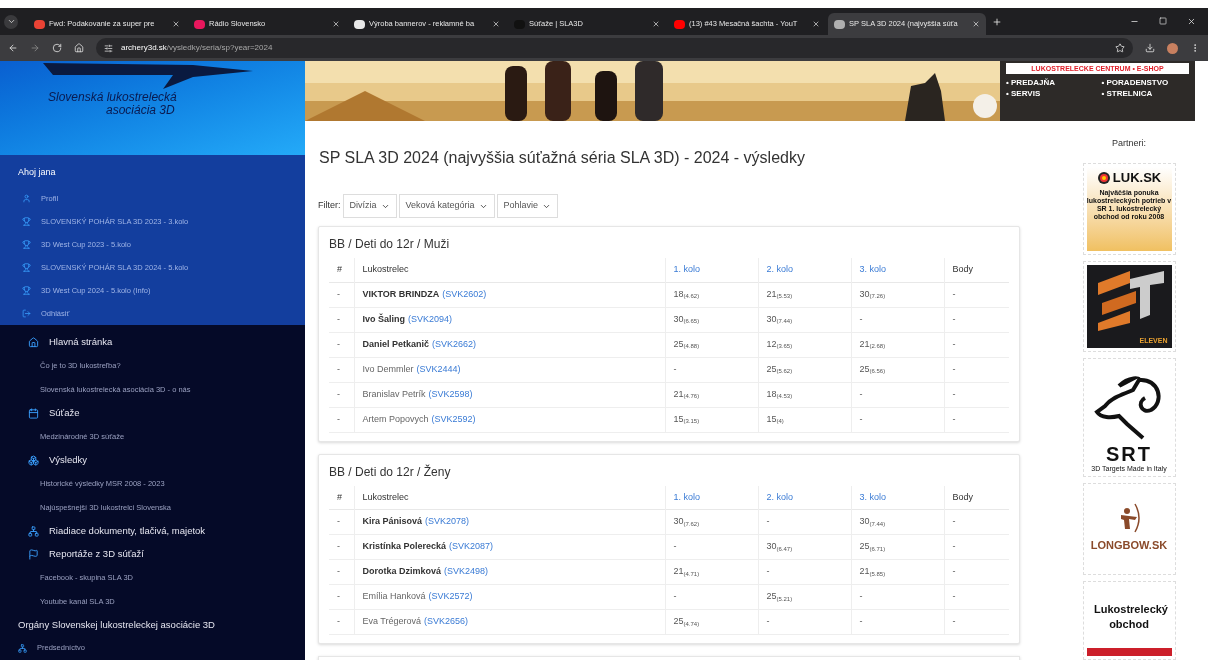 This screenshot has height=660, width=1208. I want to click on page-title: SP SLA 3D 2024 (najvyššia súťažná séria SLA 3D) - 2024 - výsledky, so click(562, 158).